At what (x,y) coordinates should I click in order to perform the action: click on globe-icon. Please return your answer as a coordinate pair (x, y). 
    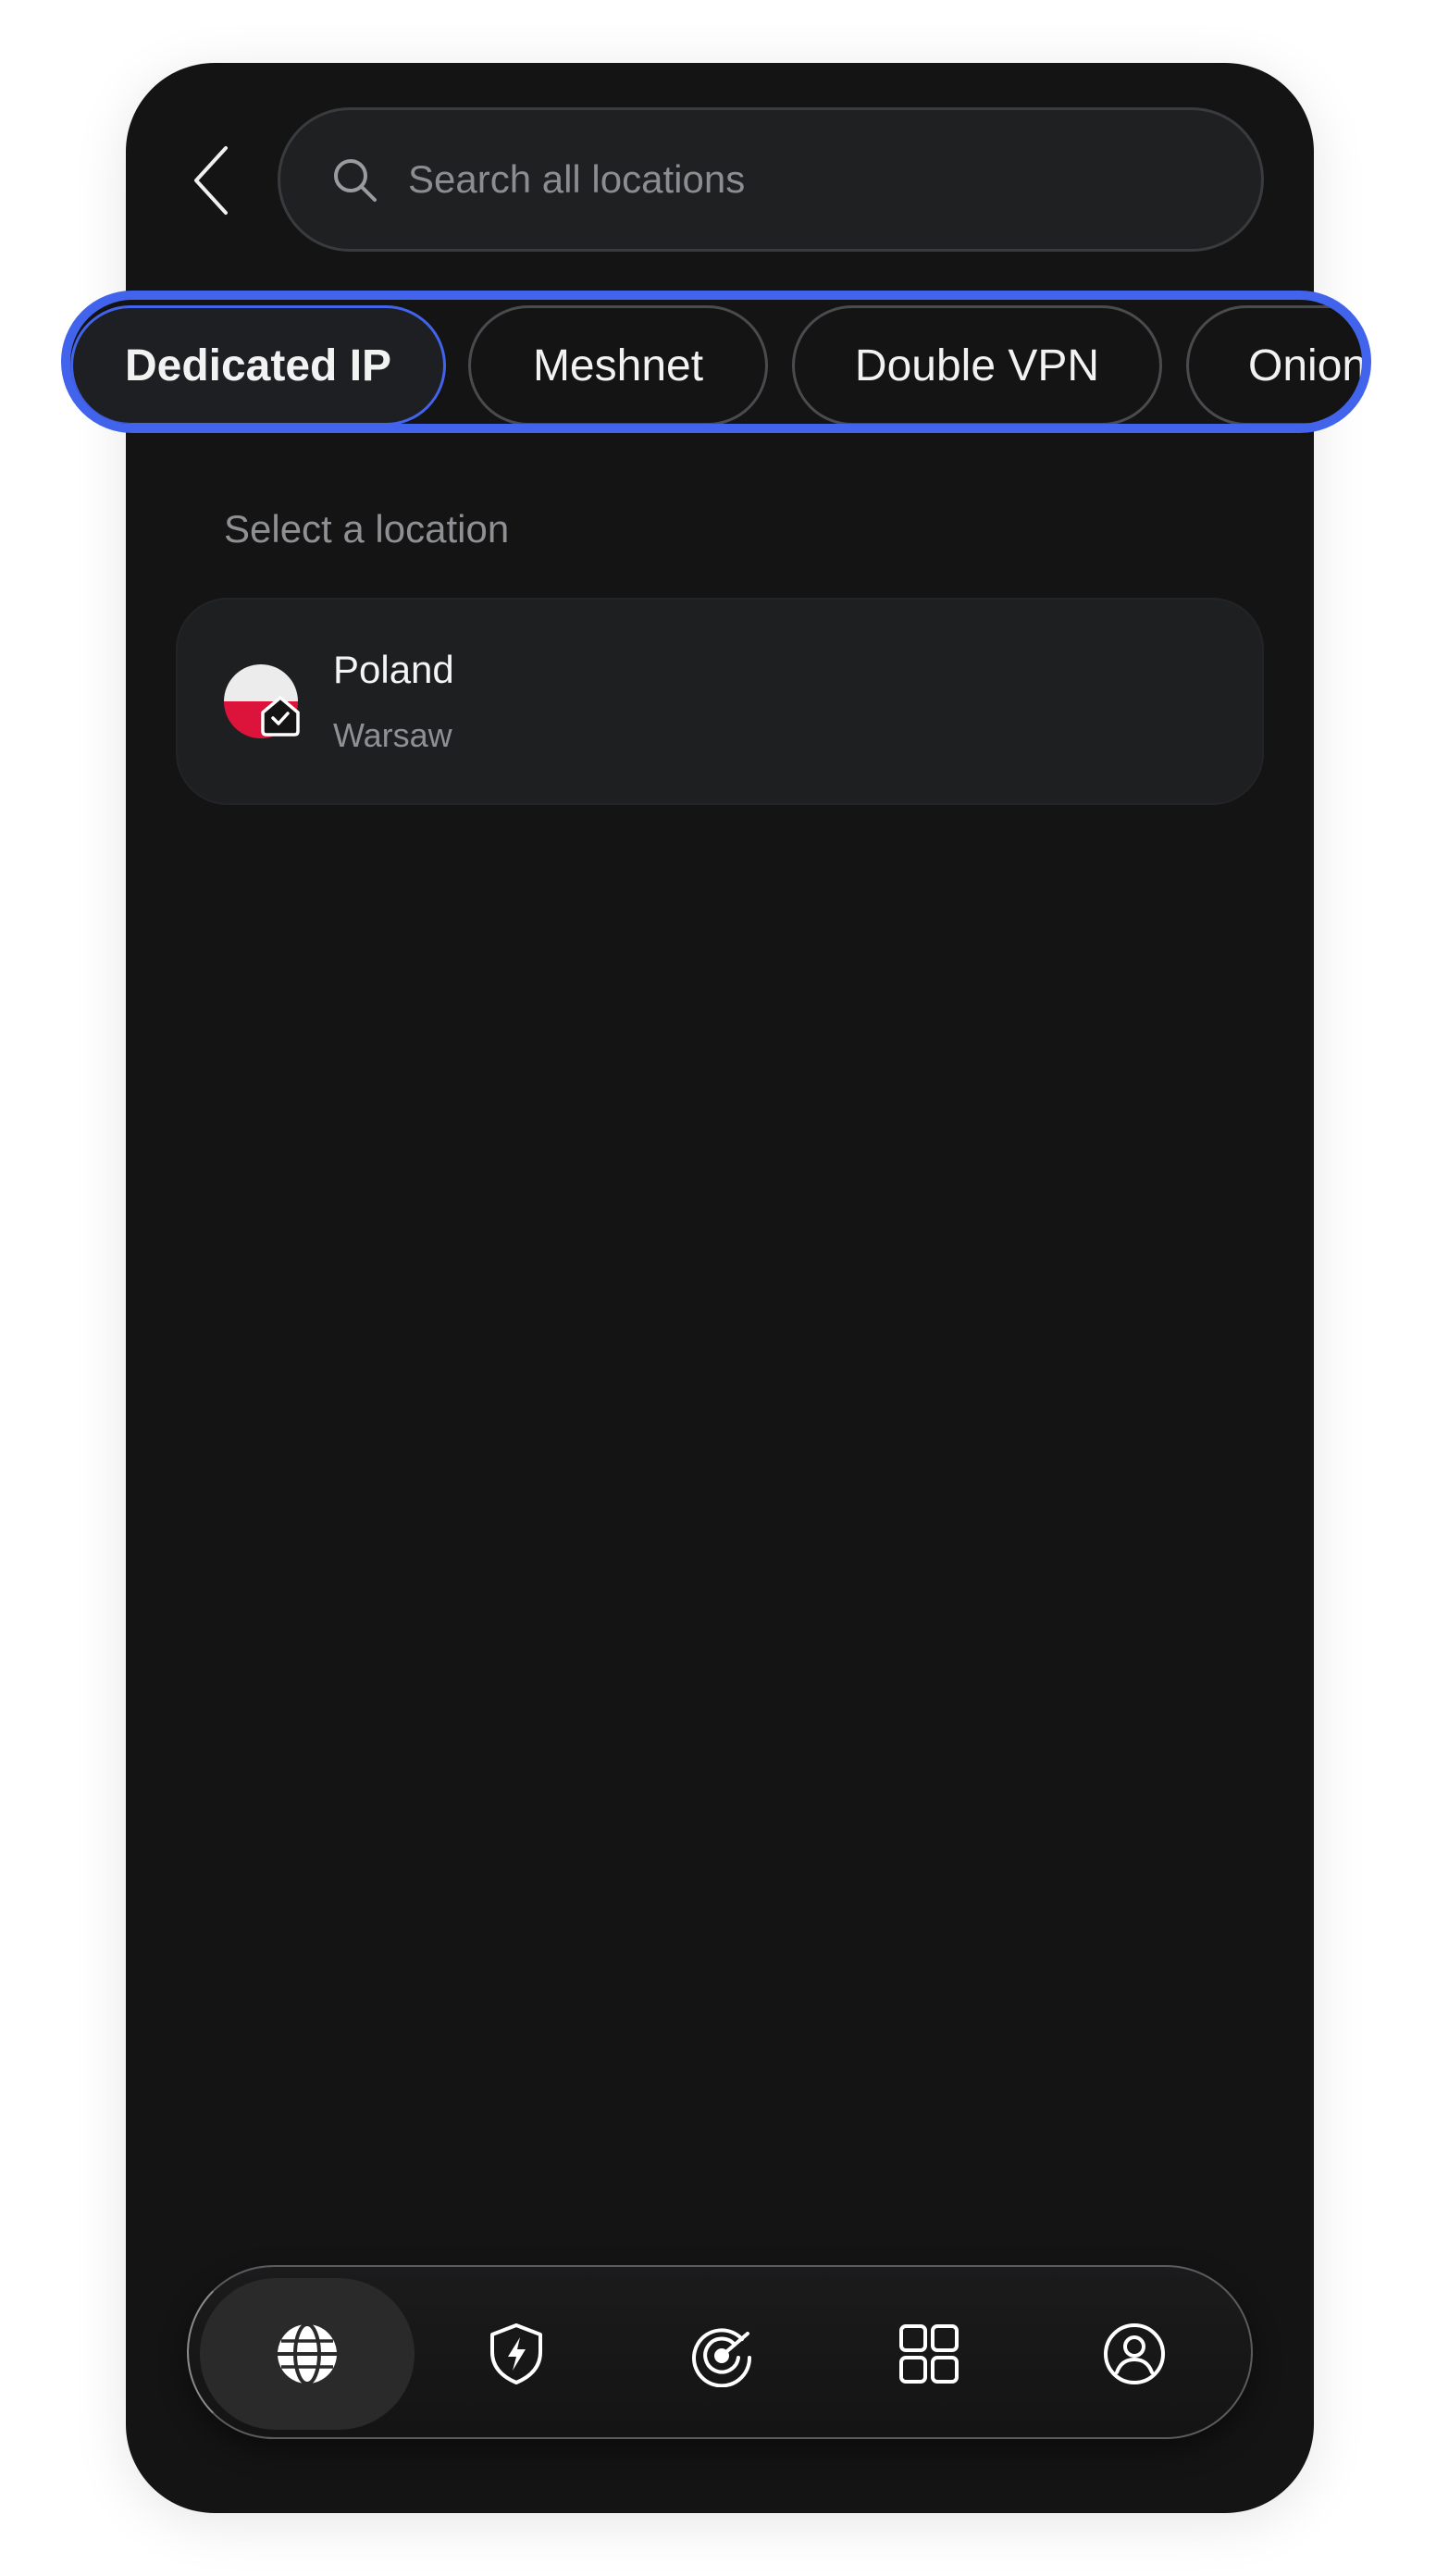
    Looking at the image, I should click on (307, 2353).